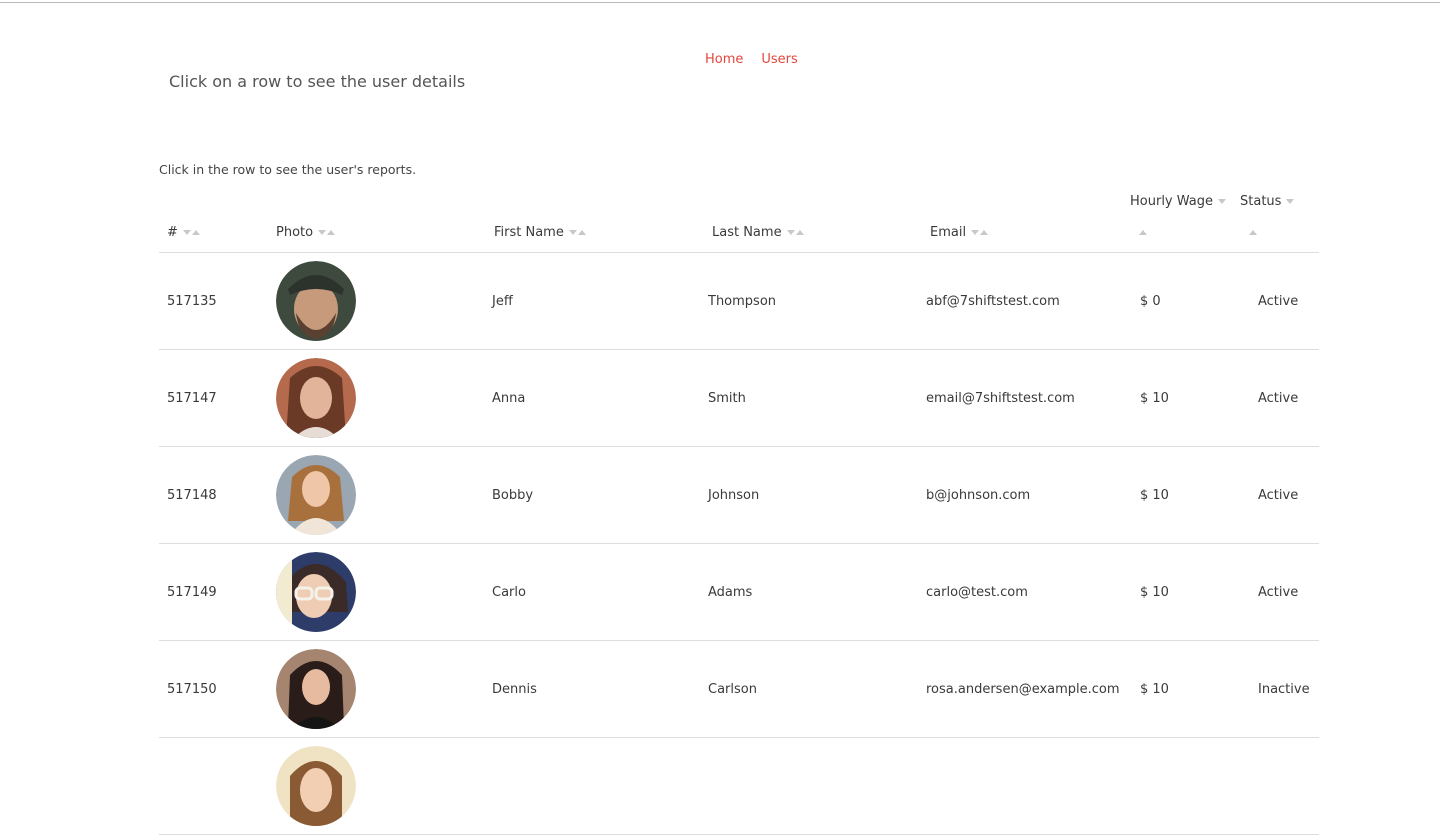 This screenshot has height=835, width=1440. What do you see at coordinates (595, 786) in the screenshot?
I see `cell-first-name` at bounding box center [595, 786].